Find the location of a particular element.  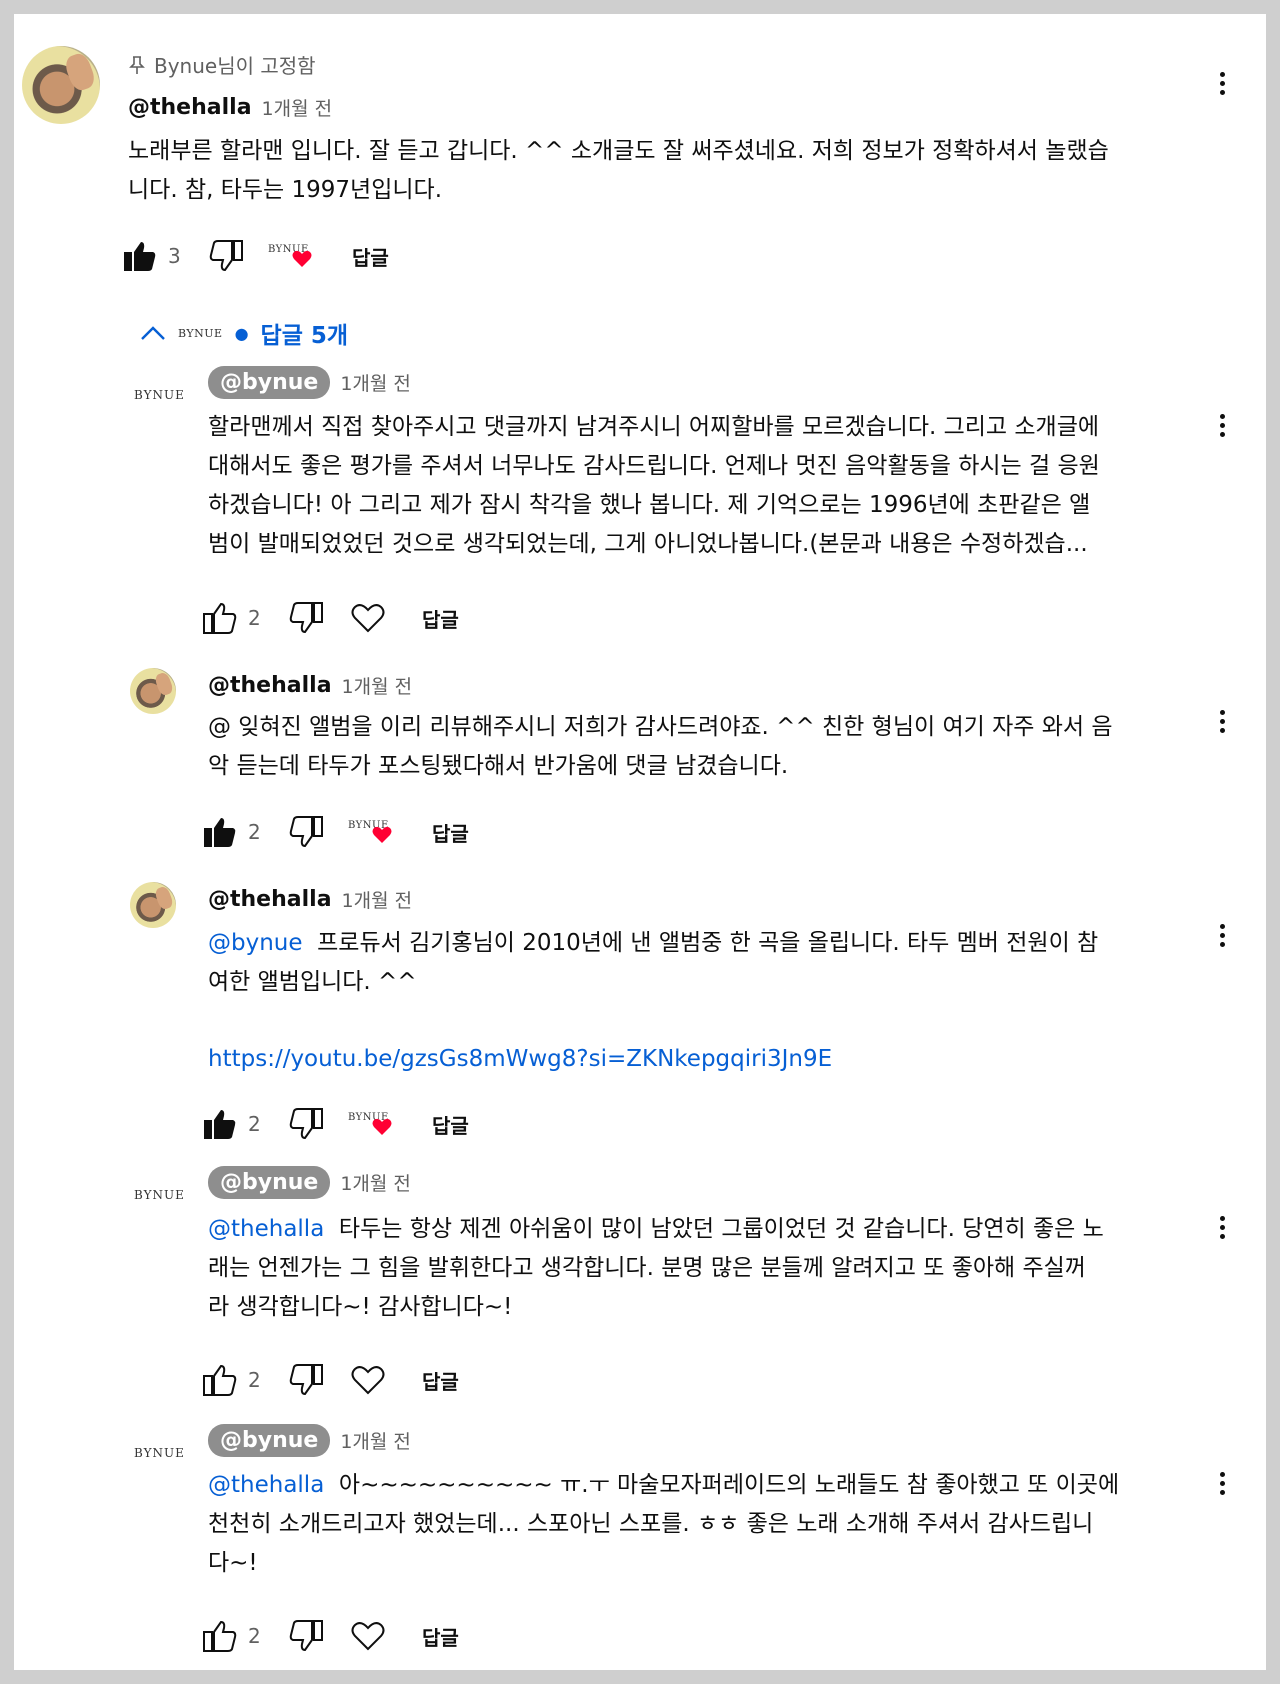

mention-link: @bynue is located at coordinates (255, 943).